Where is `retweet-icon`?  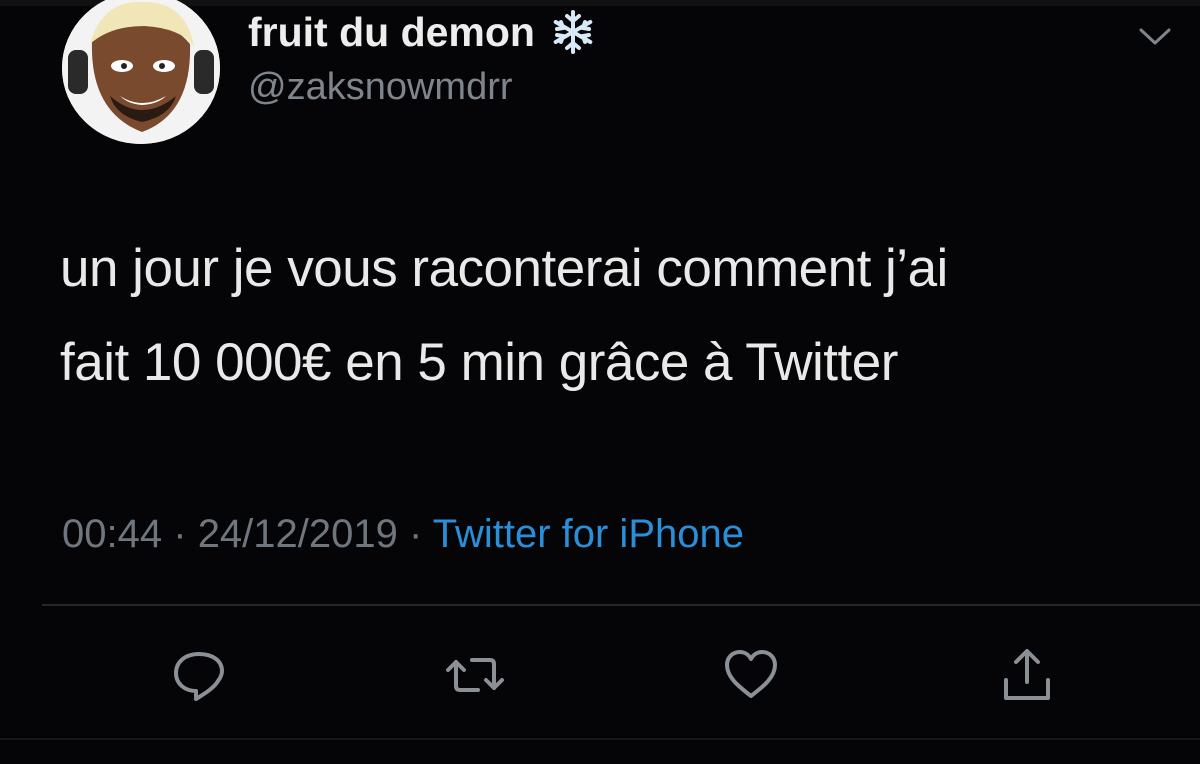
retweet-icon is located at coordinates (475, 675).